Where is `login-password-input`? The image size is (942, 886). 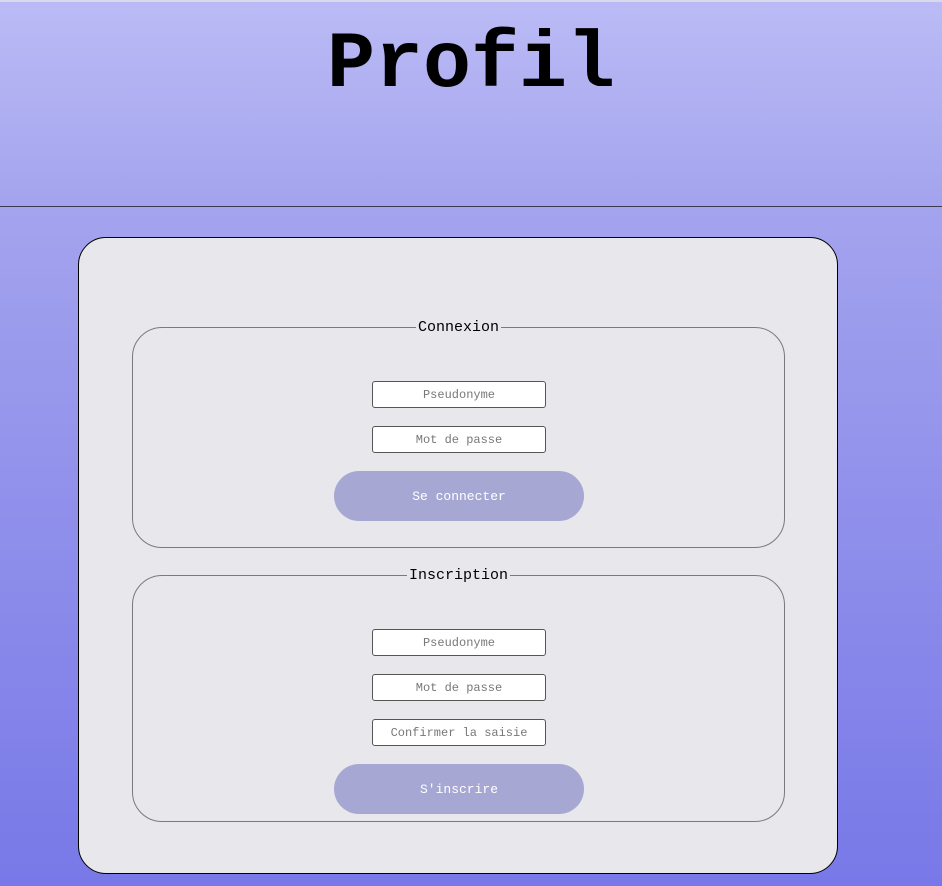 login-password-input is located at coordinates (459, 439).